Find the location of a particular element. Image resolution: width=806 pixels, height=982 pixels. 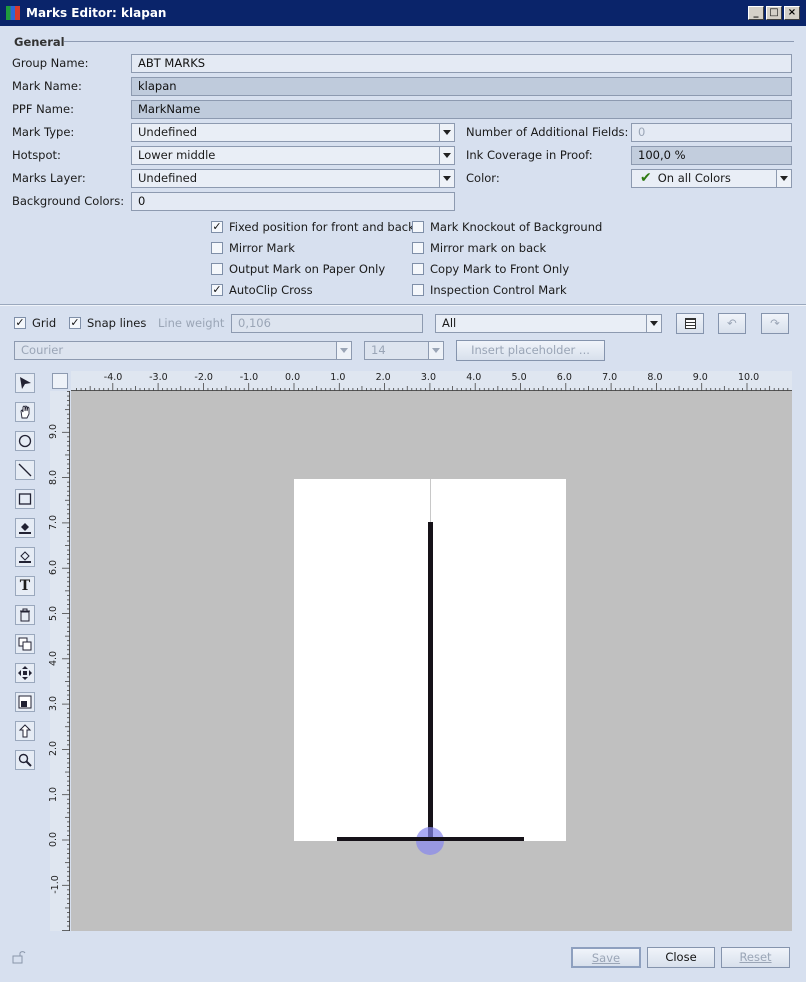

ruler-y-label: 4.0 is located at coordinates (54, 658).